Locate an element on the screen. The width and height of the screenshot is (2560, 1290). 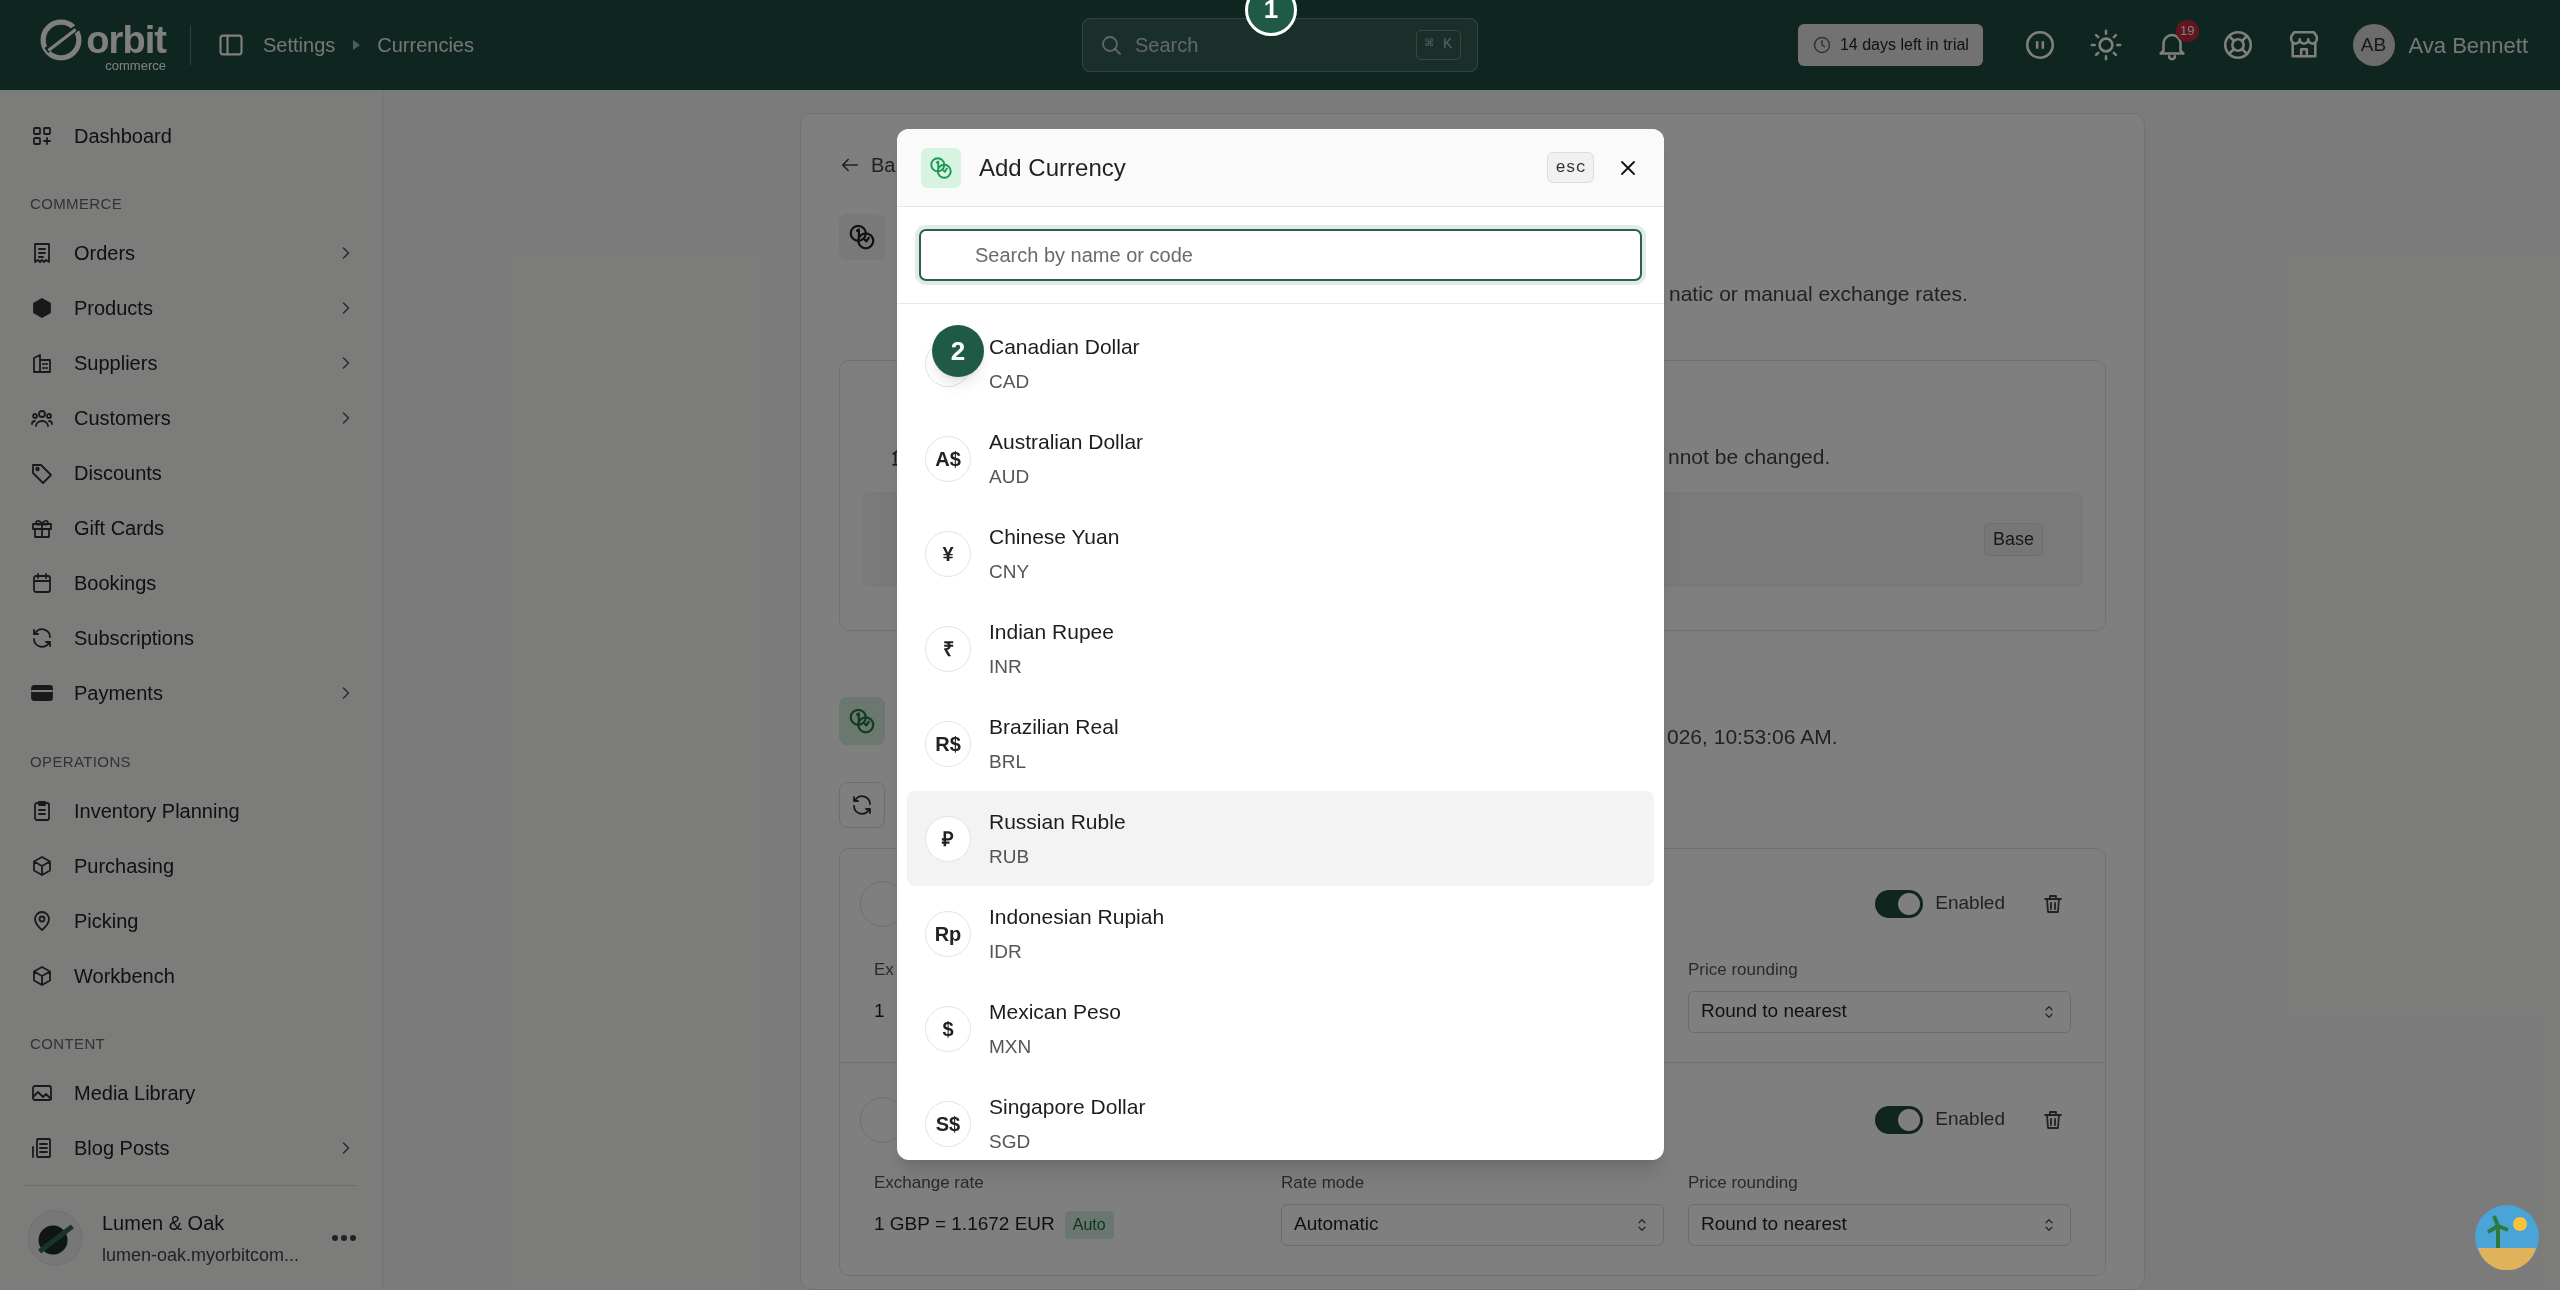
store-logo-icon is located at coordinates (55, 1238).